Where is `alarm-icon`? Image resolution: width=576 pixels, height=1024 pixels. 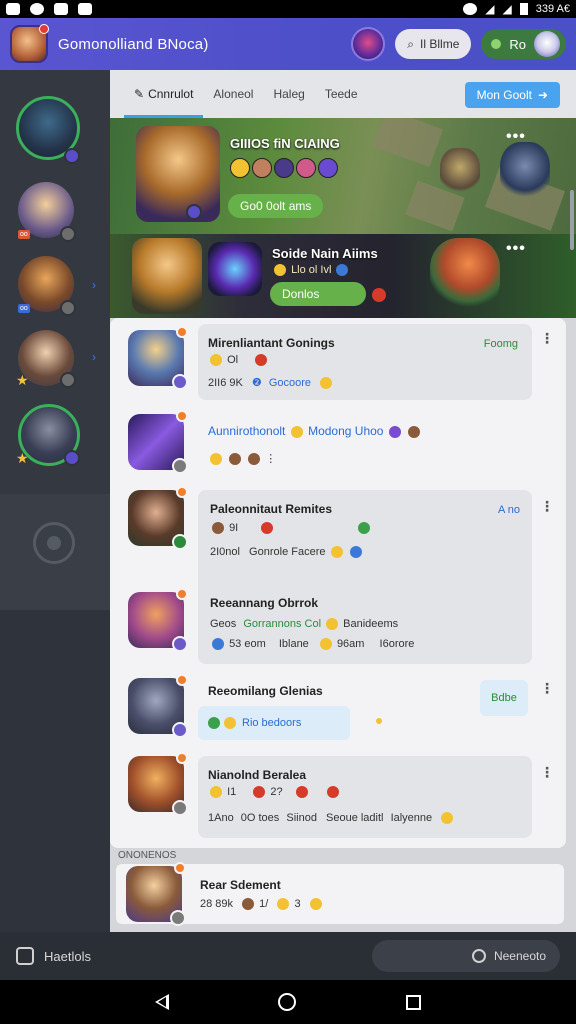 alarm-icon is located at coordinates (470, 9).